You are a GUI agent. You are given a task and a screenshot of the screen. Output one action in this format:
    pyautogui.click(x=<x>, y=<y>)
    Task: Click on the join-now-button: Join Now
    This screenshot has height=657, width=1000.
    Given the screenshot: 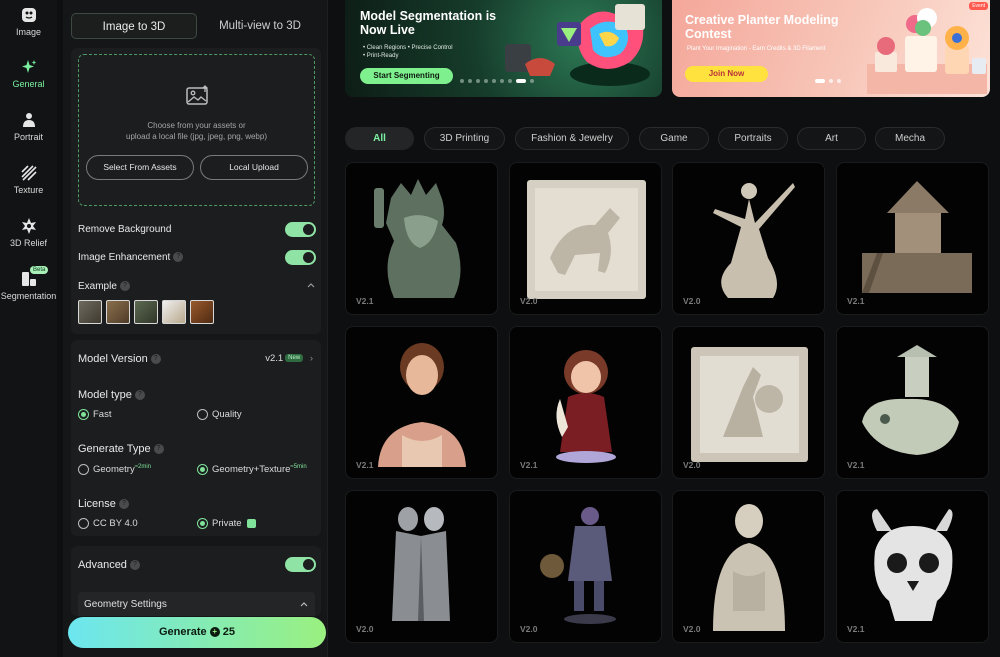 What is the action you would take?
    pyautogui.click(x=726, y=74)
    